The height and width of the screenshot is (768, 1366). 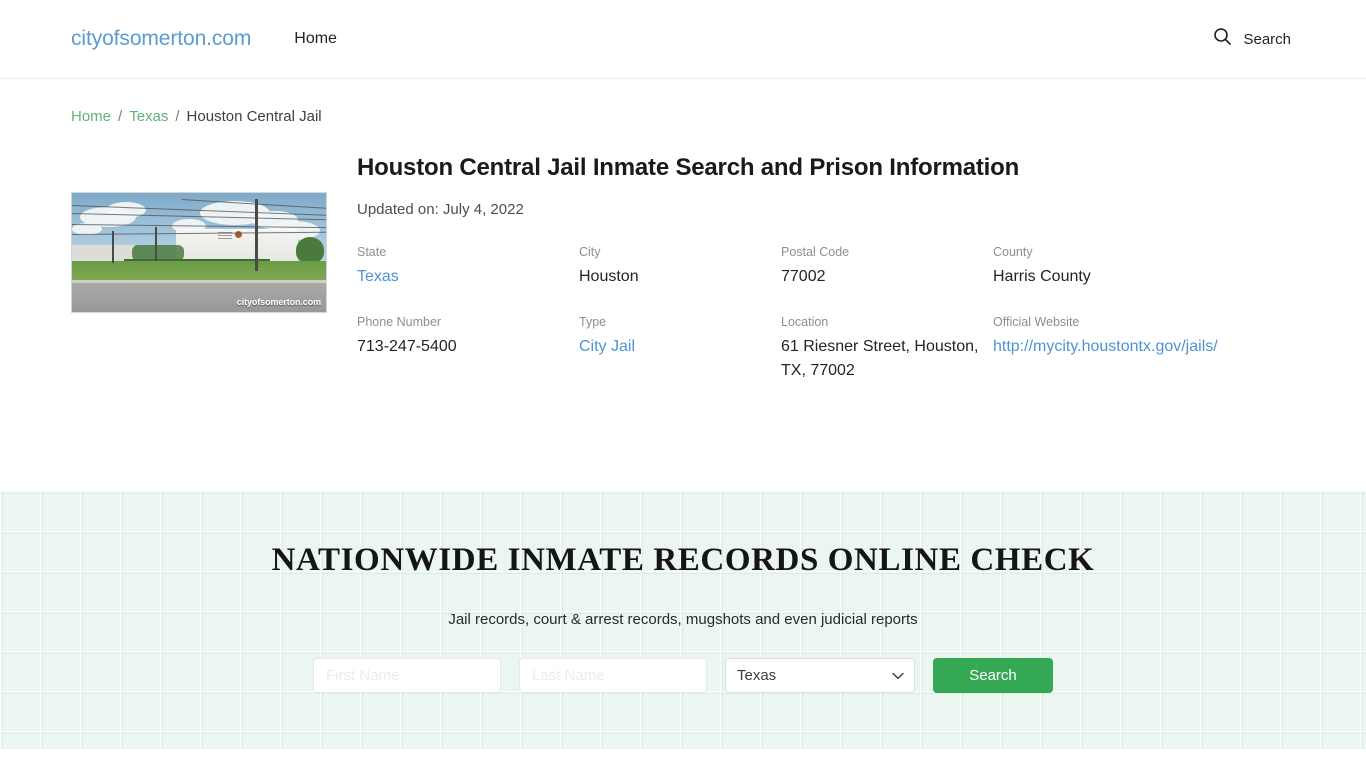 I want to click on info-field-state: State Texas, so click(x=468, y=267).